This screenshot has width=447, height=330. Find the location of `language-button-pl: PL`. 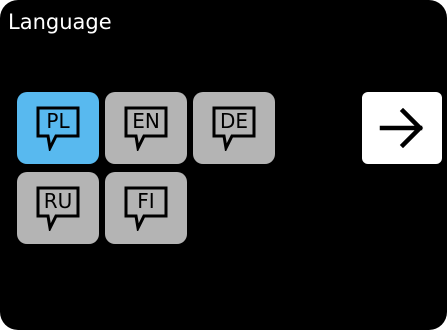

language-button-pl: PL is located at coordinates (58, 128).